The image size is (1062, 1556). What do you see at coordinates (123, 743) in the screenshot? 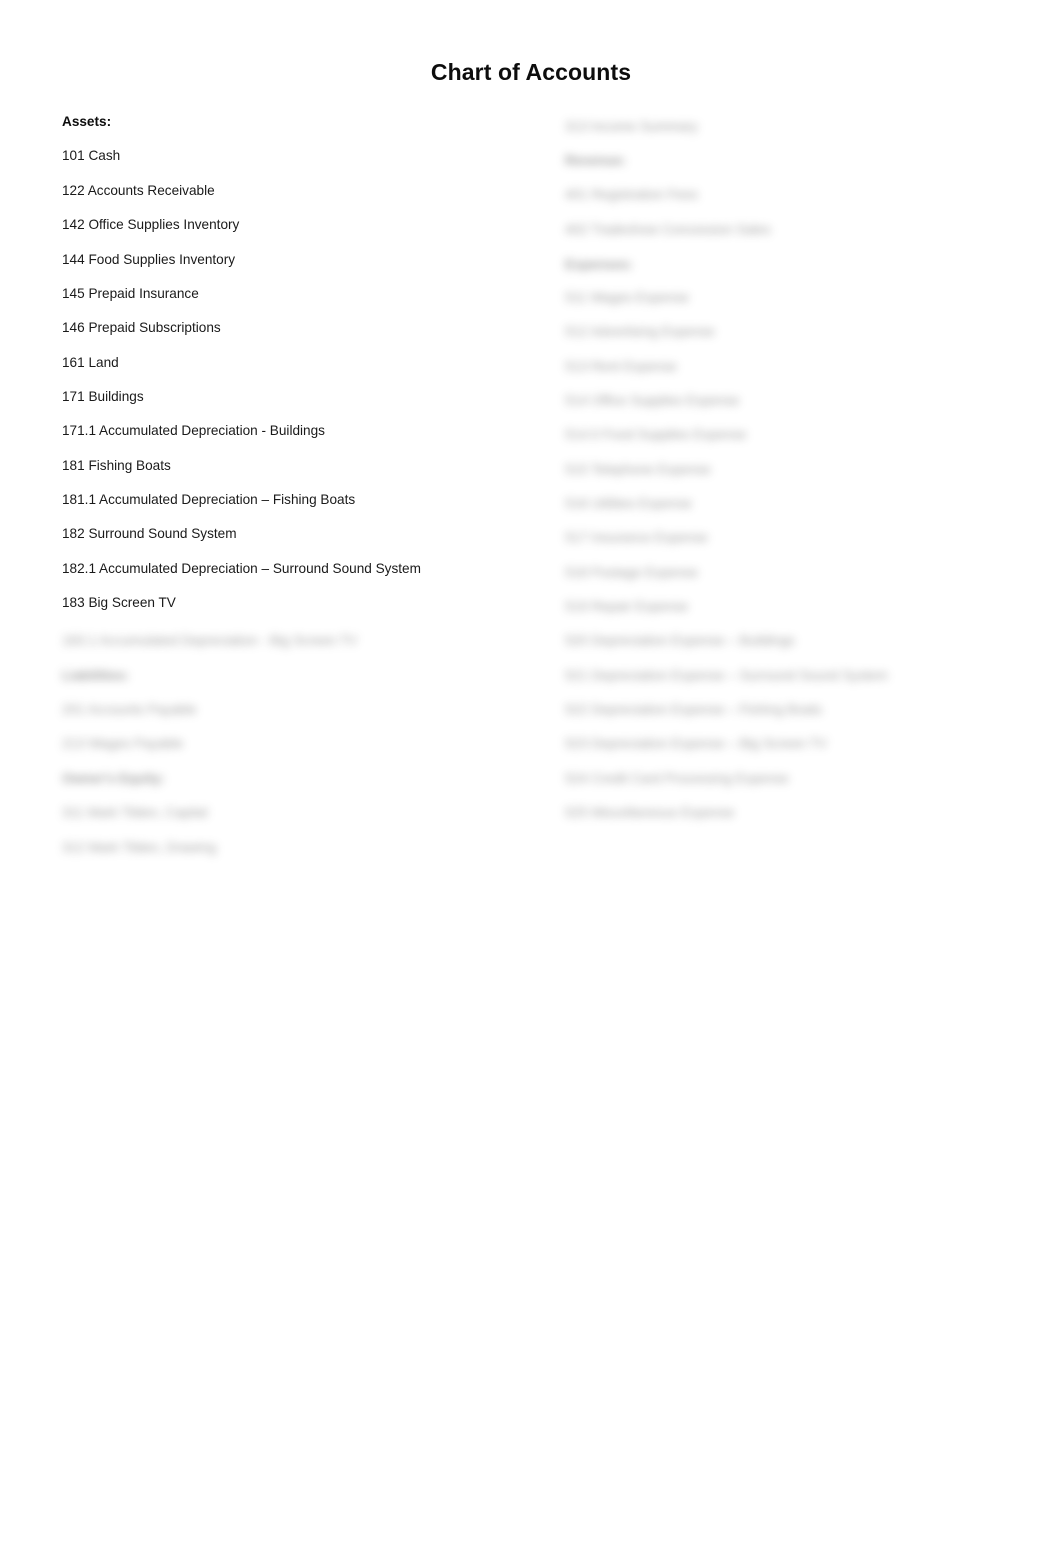
I see `account-line-item: 213 Wages Payable` at bounding box center [123, 743].